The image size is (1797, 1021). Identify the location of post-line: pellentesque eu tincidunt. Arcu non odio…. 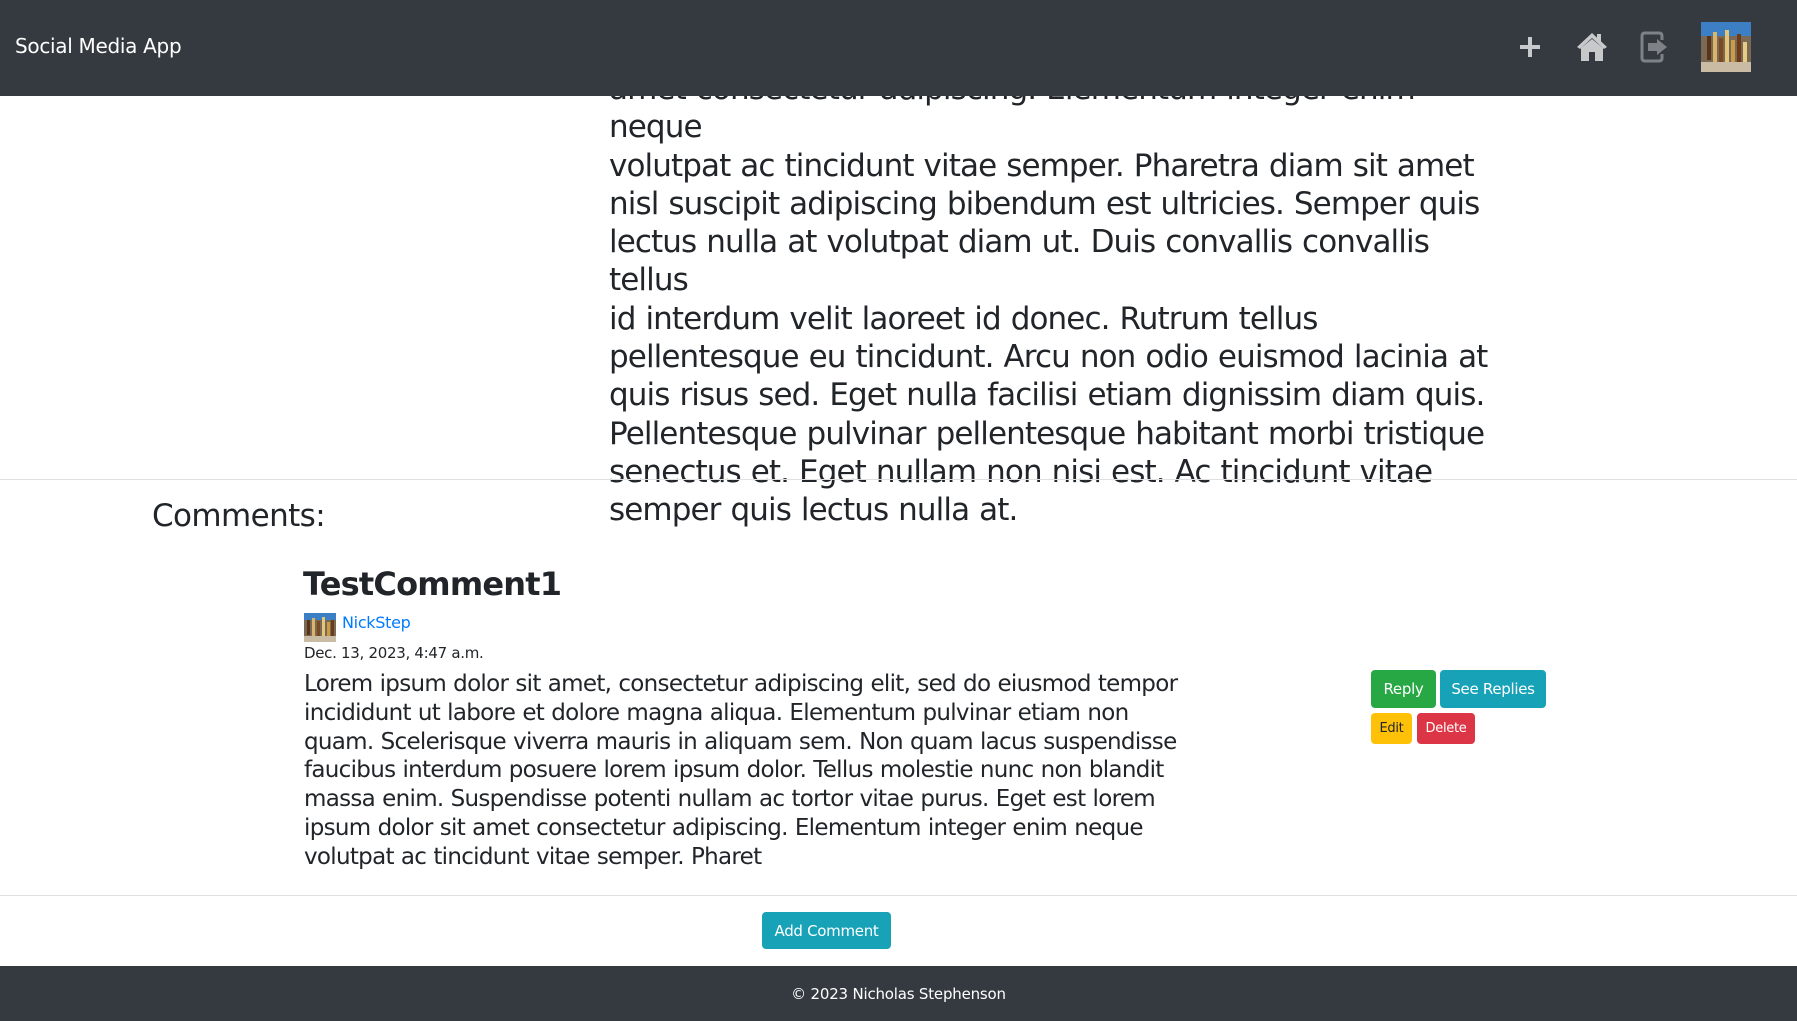
(1048, 357).